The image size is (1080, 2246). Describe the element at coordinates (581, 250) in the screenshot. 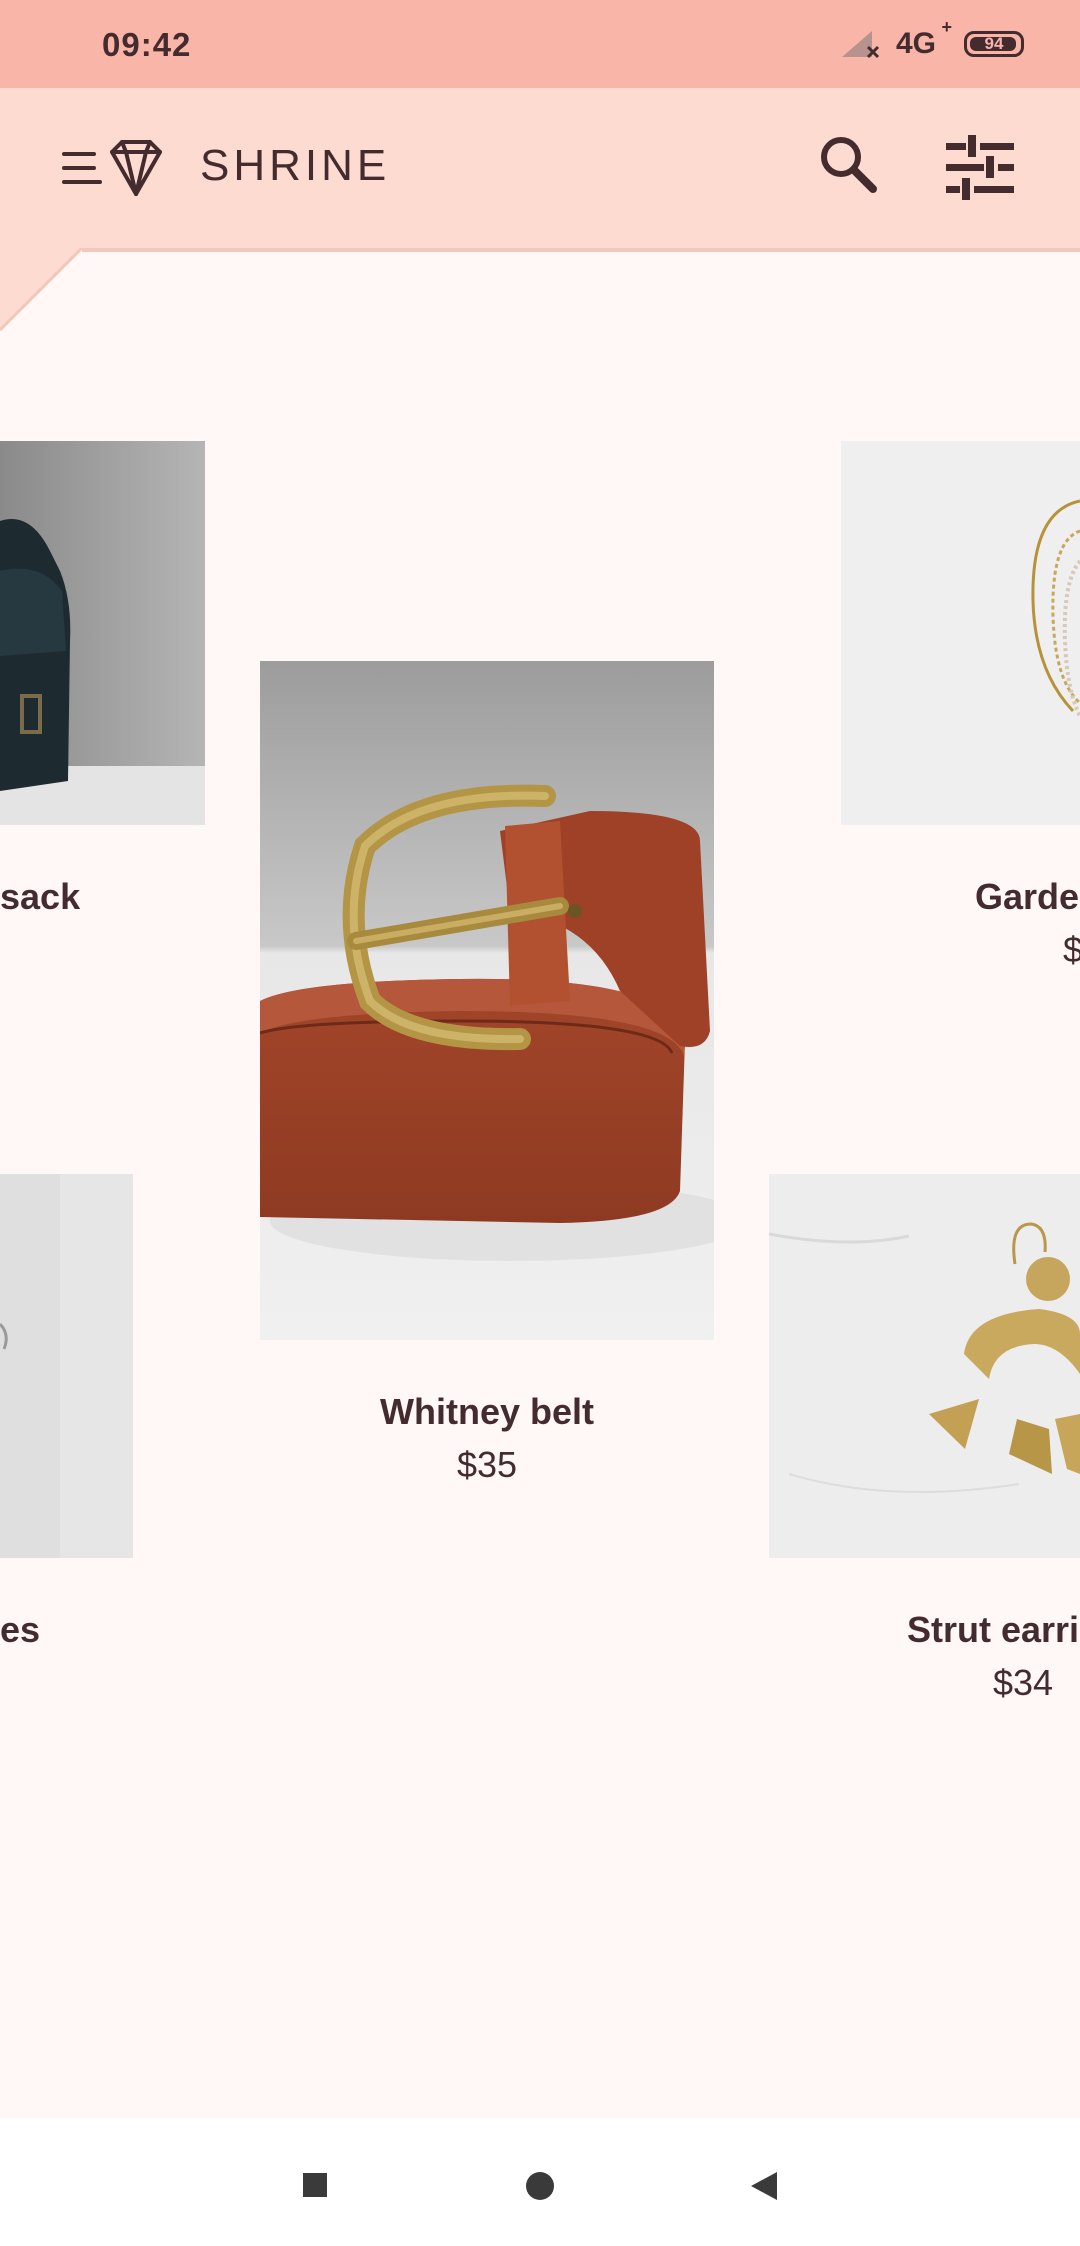

I see `layer-edge` at that location.